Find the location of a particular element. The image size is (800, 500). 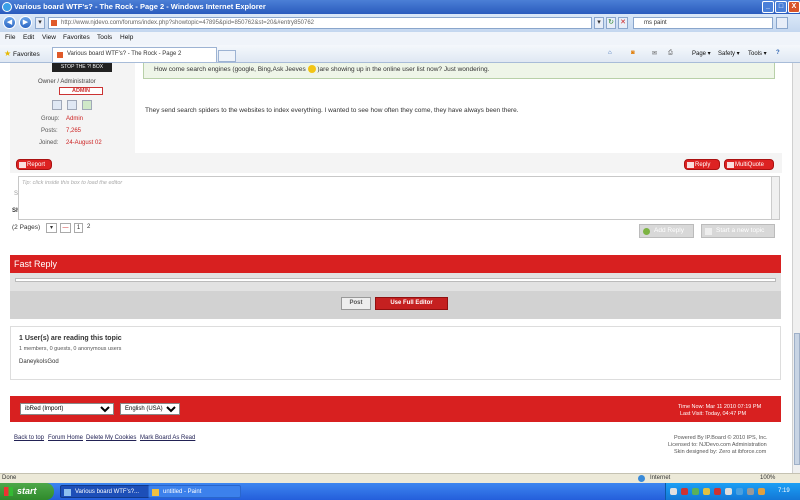

home-icon: ⌂ is located at coordinates (610, 53).